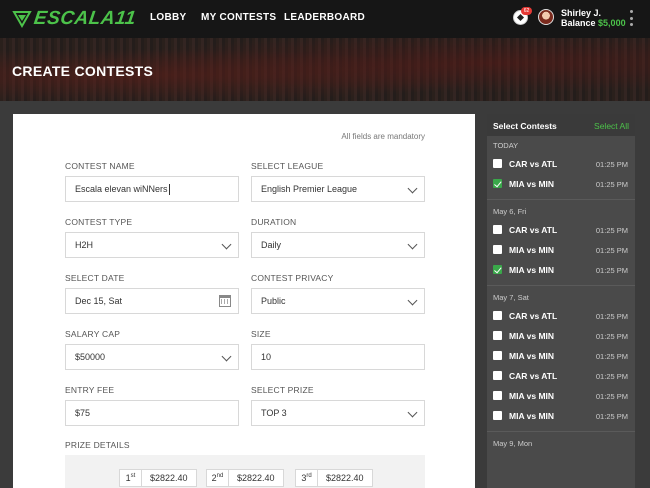 The image size is (650, 488). Describe the element at coordinates (581, 13) in the screenshot. I see `user-name: Shirley J.` at that location.